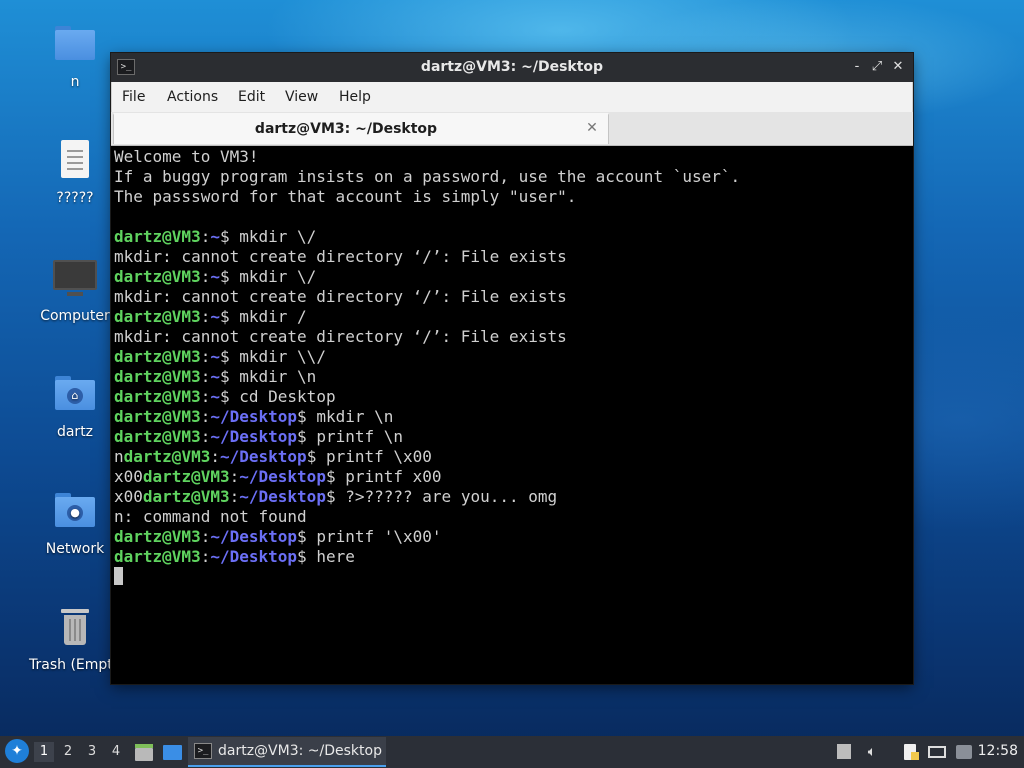 The image size is (1024, 768). What do you see at coordinates (75, 407) in the screenshot?
I see `desktop-icon-home: ⌂ dartz` at bounding box center [75, 407].